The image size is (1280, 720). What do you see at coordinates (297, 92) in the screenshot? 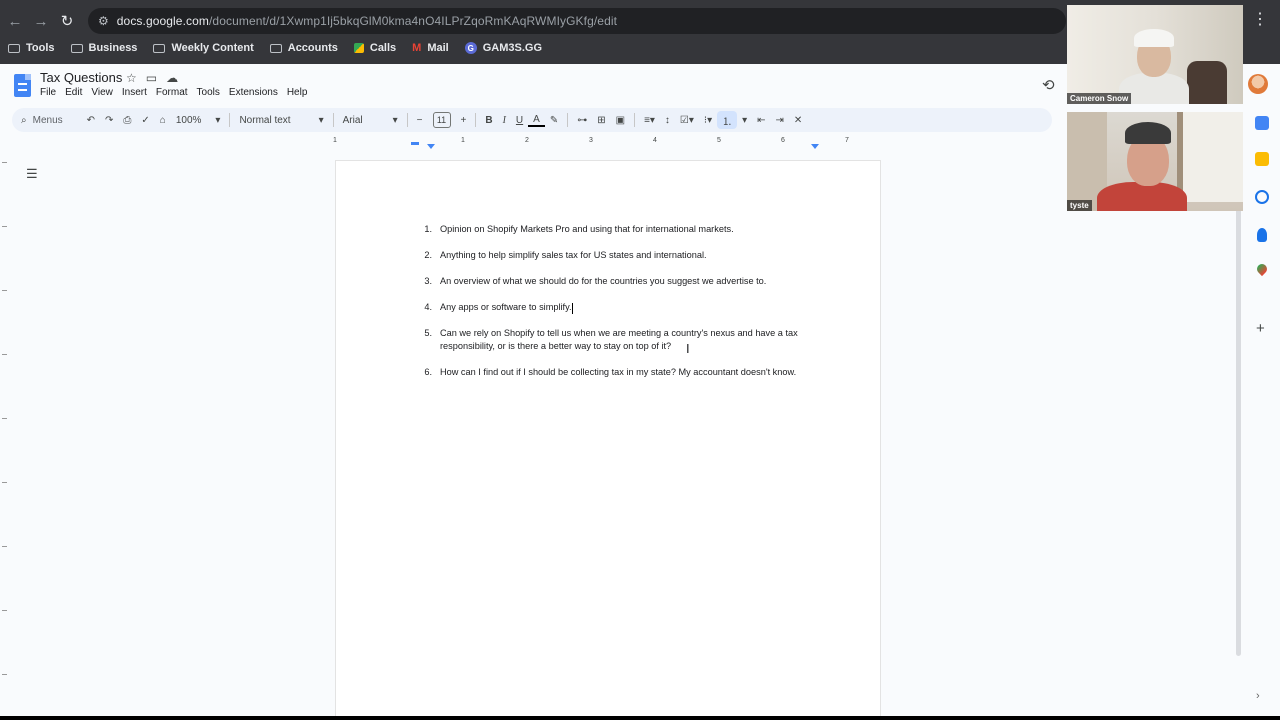
I see `menu-help: Help` at bounding box center [297, 92].